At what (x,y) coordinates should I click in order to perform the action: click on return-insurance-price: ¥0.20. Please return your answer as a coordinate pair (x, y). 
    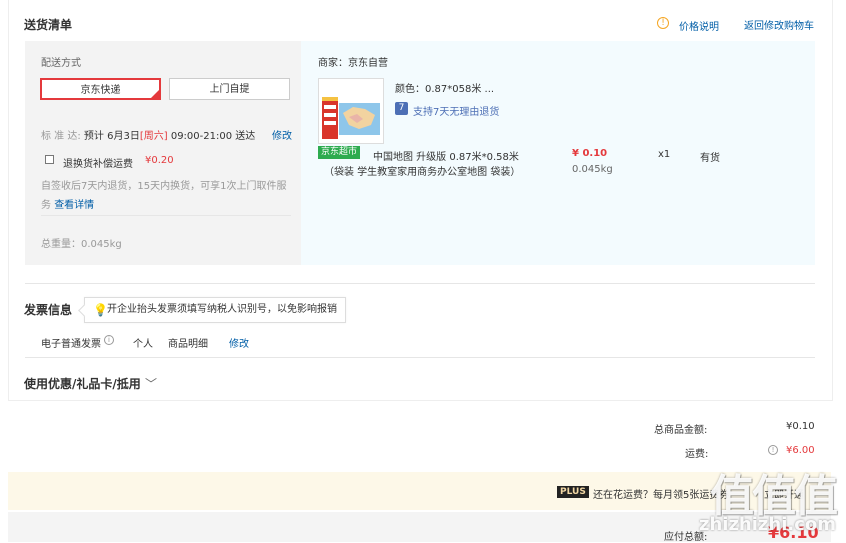
    Looking at the image, I should click on (159, 160).